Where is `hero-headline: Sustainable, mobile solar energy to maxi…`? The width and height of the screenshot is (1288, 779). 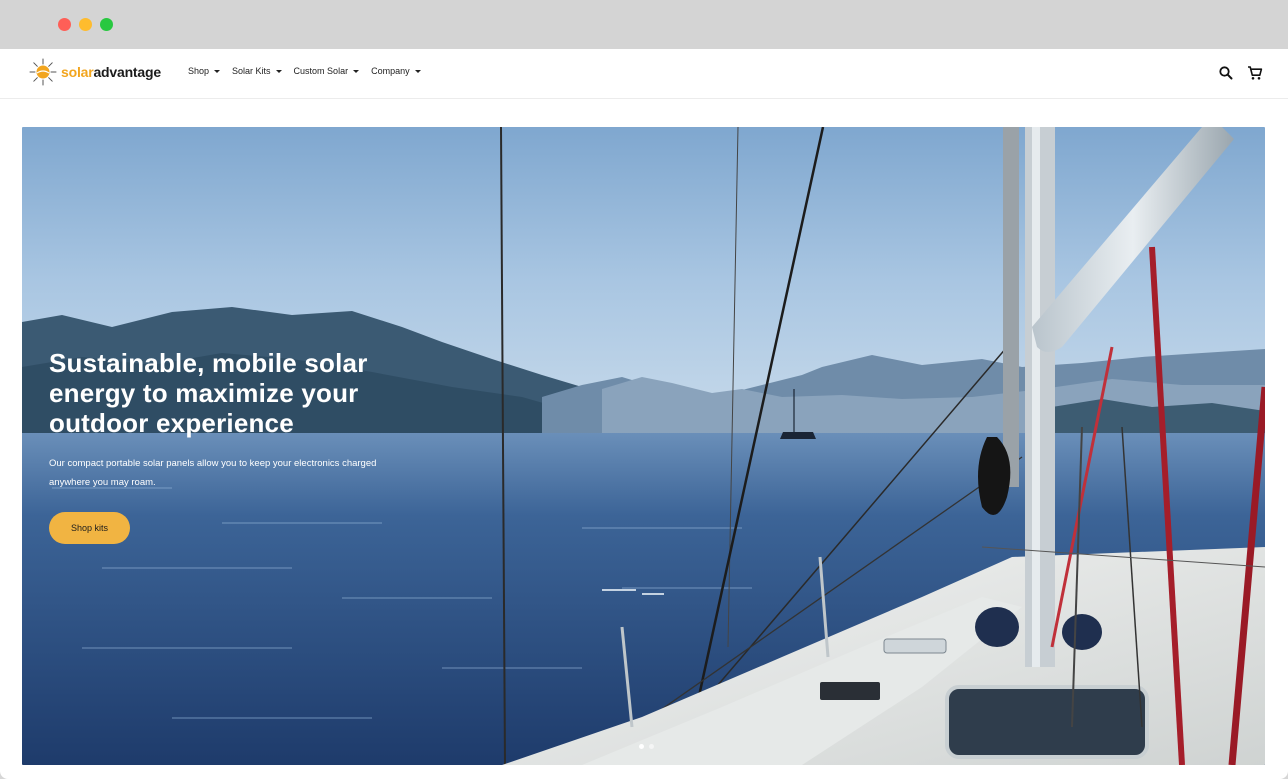 hero-headline: Sustainable, mobile solar energy to maxi… is located at coordinates (208, 393).